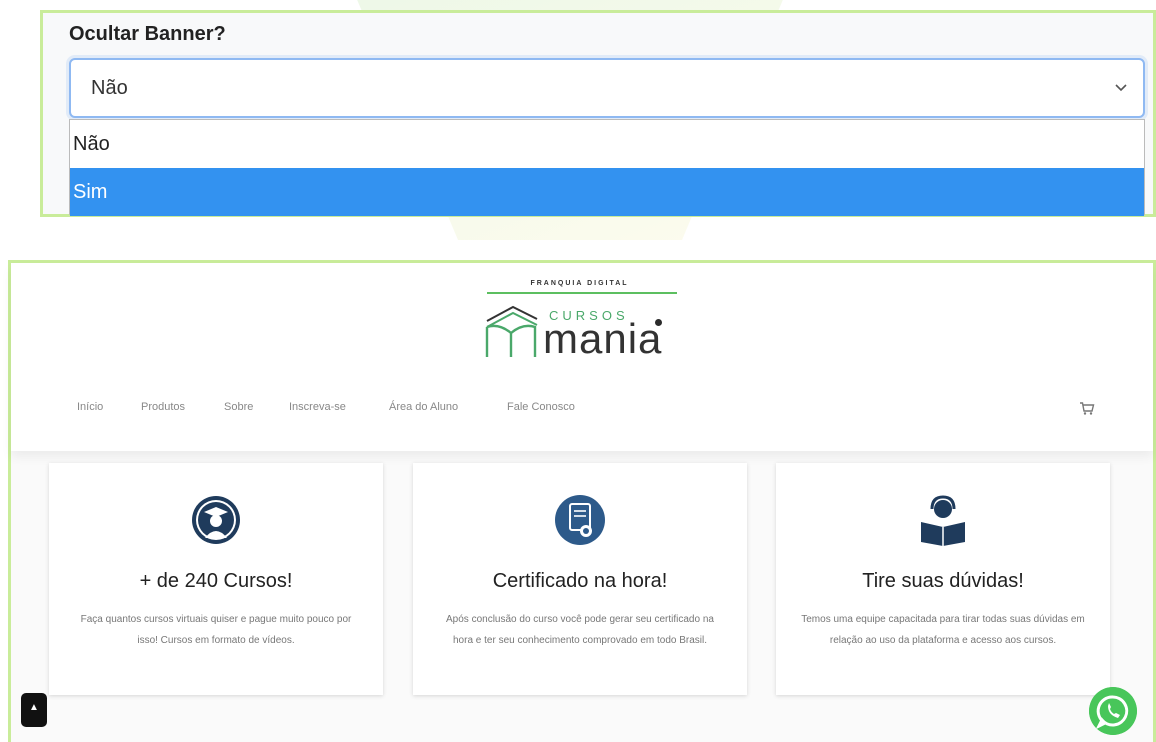 The width and height of the screenshot is (1156, 742). I want to click on logo-book-icon, so click(511, 331).